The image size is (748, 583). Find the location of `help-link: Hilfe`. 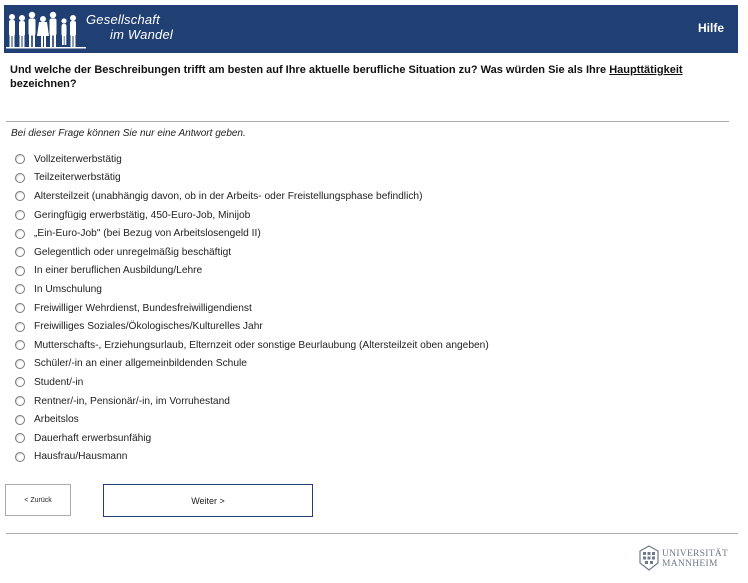

help-link: Hilfe is located at coordinates (711, 28).